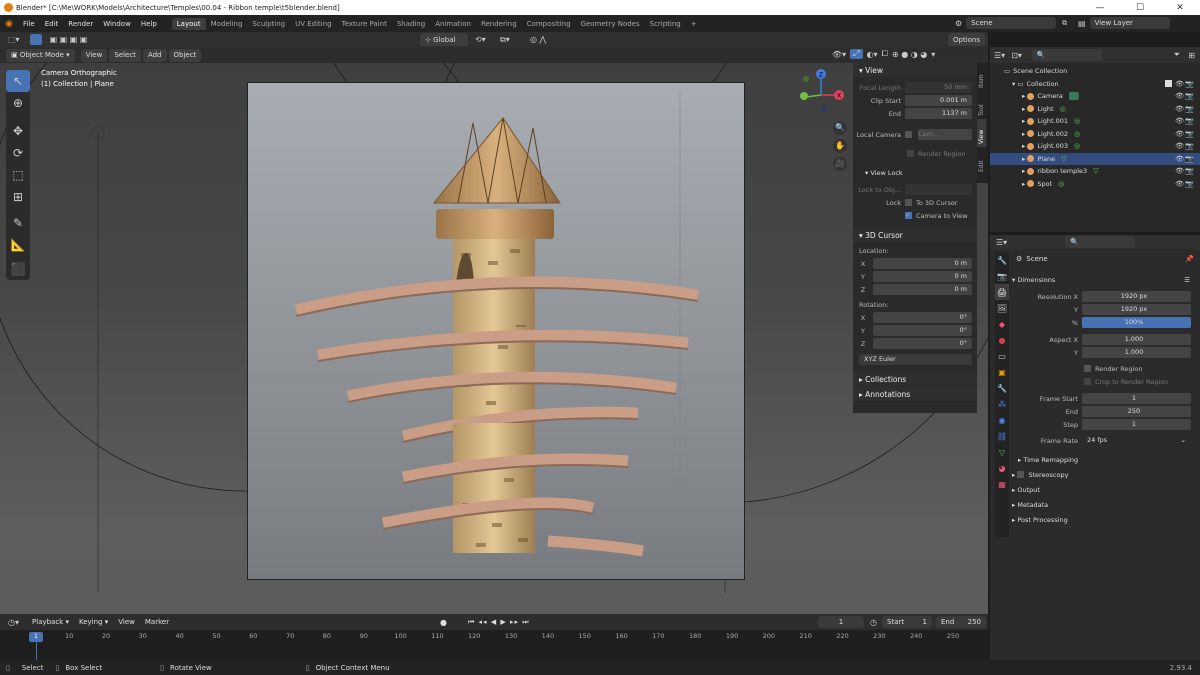 Image resolution: width=1200 pixels, height=675 pixels. What do you see at coordinates (1104, 519) in the screenshot?
I see `post-processing-header: ▸ Post Processing` at bounding box center [1104, 519].